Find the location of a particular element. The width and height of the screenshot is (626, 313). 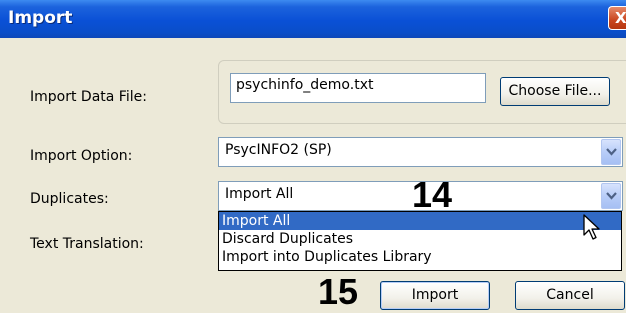

import-button: Import is located at coordinates (435, 295).